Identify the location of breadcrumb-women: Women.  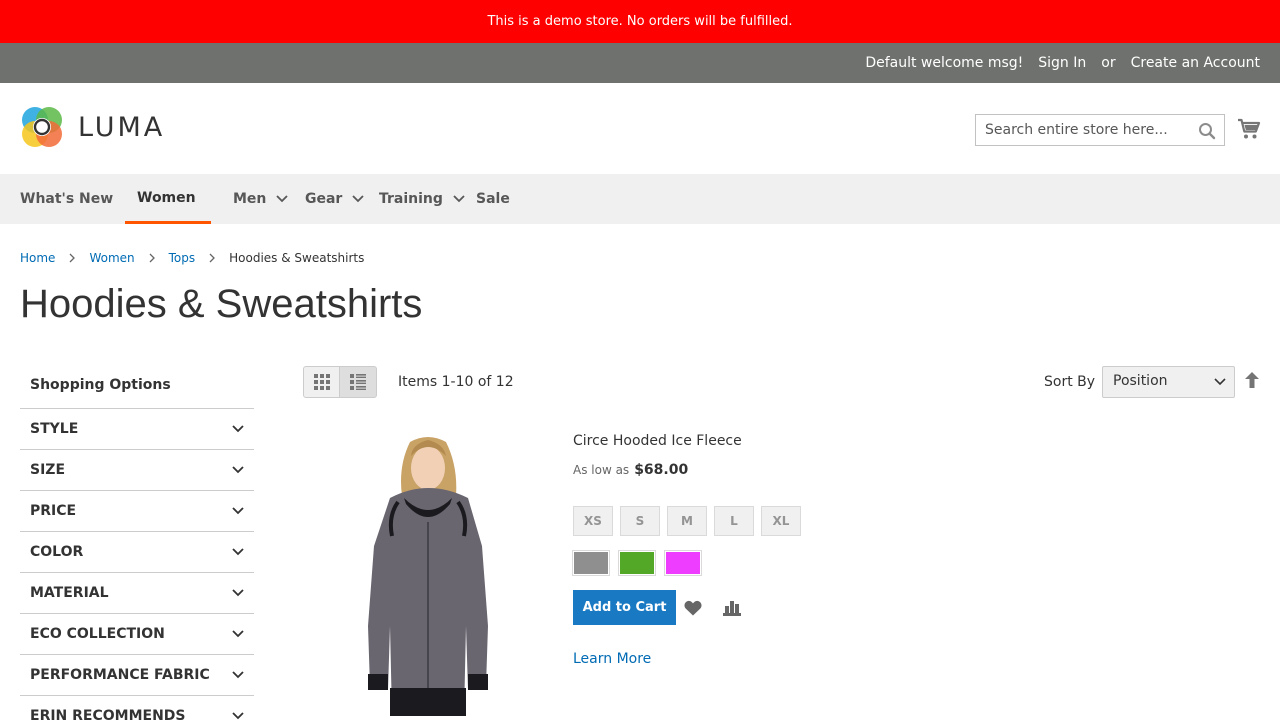
(111, 258).